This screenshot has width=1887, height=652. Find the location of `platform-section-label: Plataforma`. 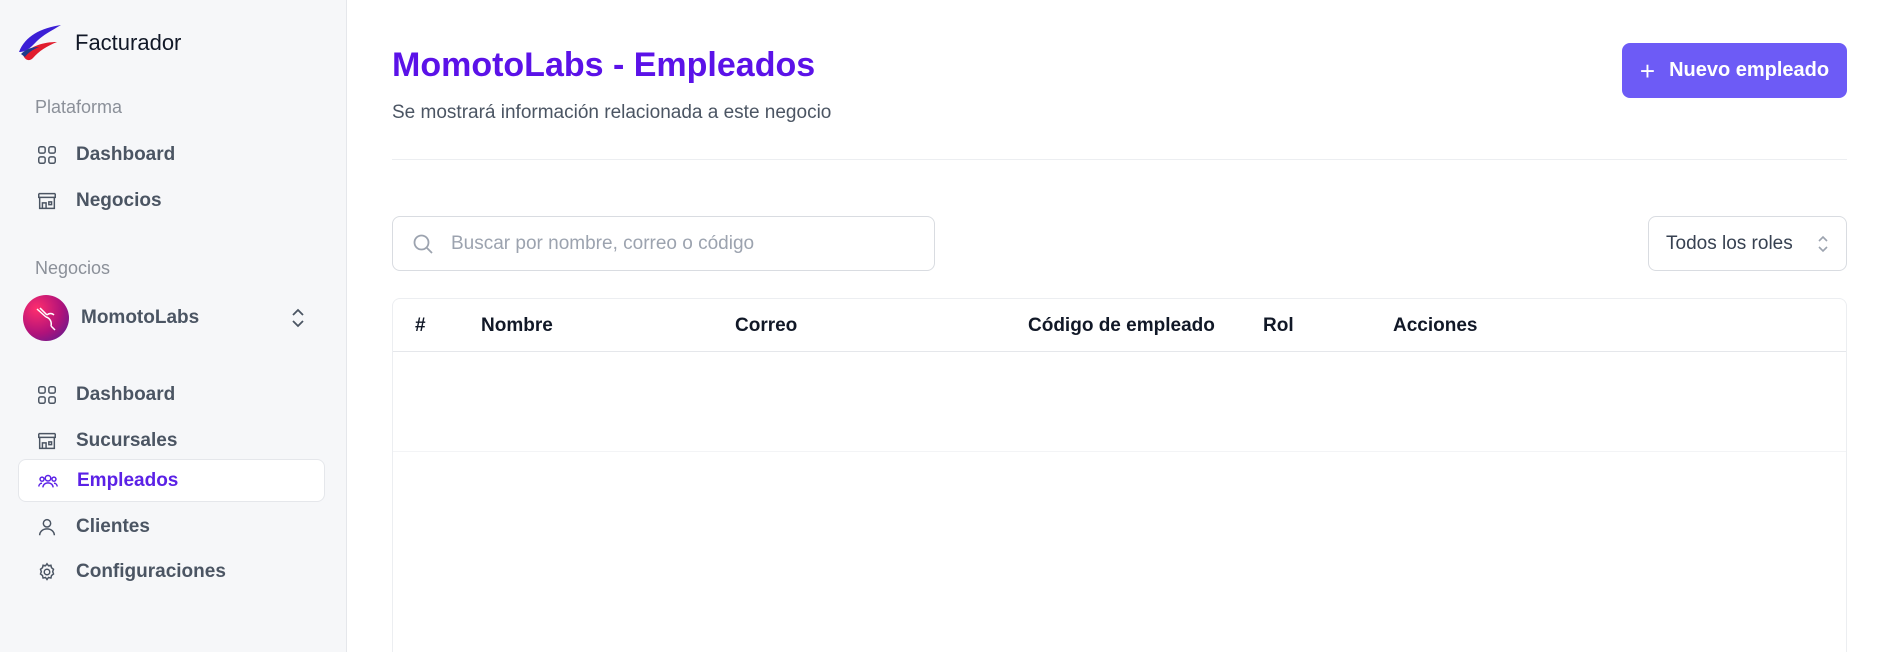

platform-section-label: Plataforma is located at coordinates (79, 107).